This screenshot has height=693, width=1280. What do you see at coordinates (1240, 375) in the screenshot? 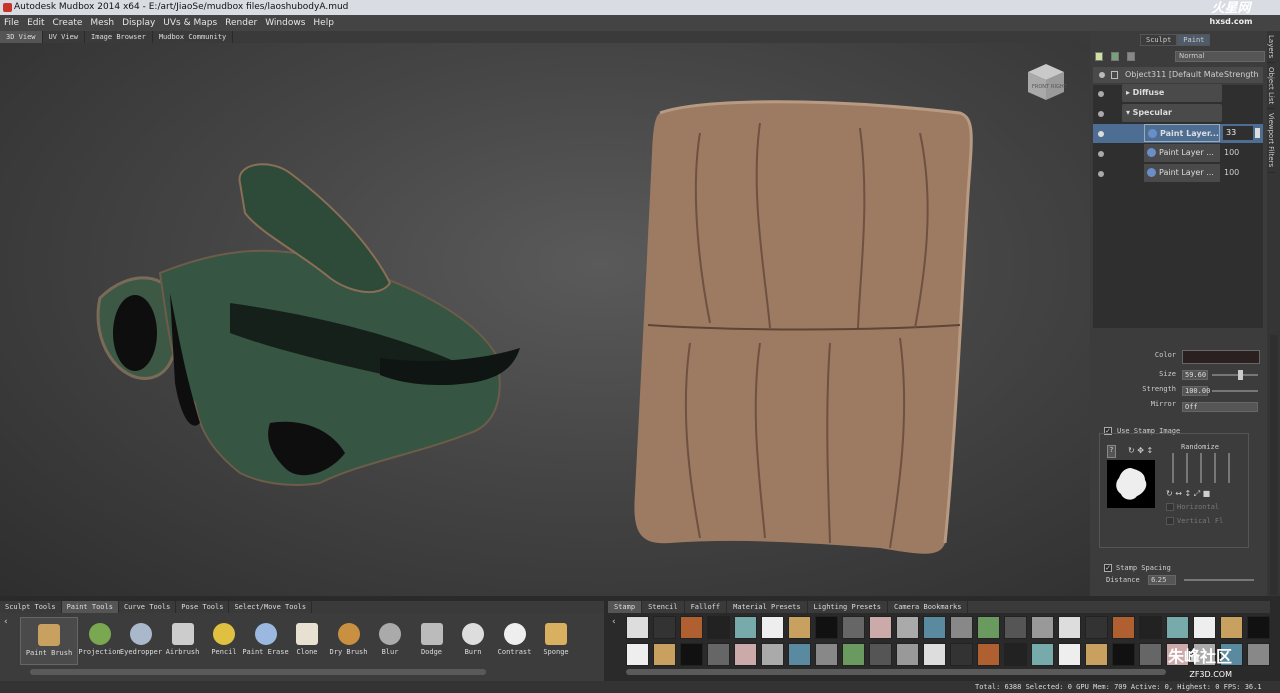
I see `size-slider-handle-icon` at bounding box center [1240, 375].